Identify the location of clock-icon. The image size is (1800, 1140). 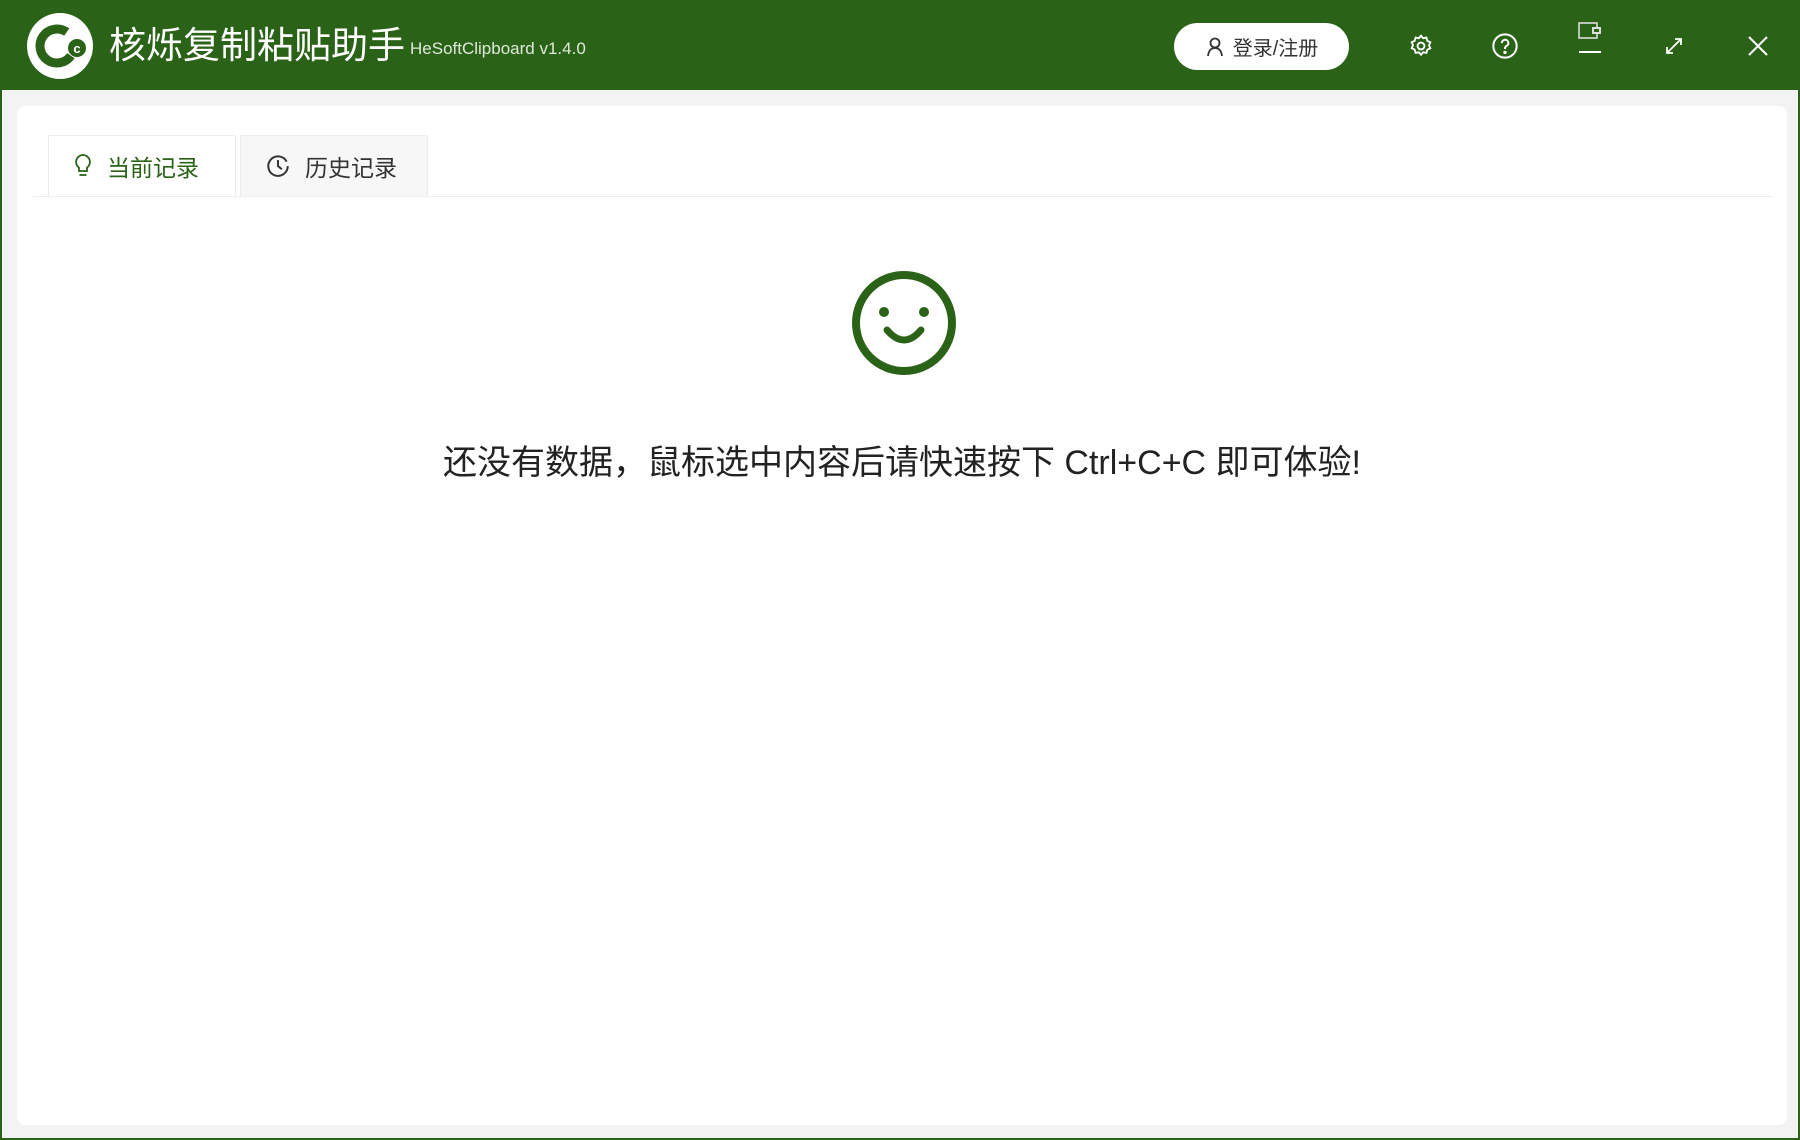
(278, 166).